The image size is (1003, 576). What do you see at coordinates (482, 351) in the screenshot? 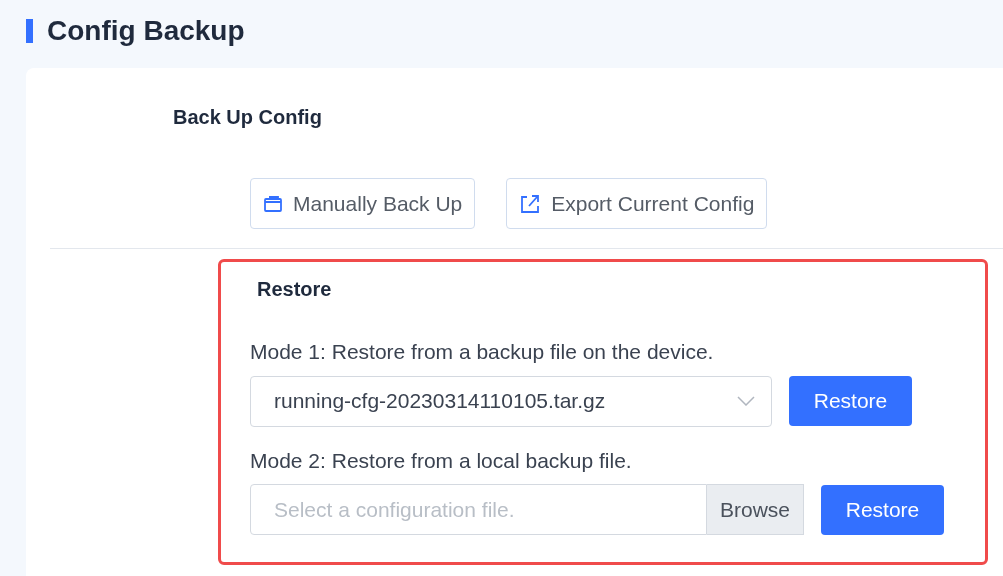
I see `mode-label: Mode 1: Restore from a backup file on the device.` at bounding box center [482, 351].